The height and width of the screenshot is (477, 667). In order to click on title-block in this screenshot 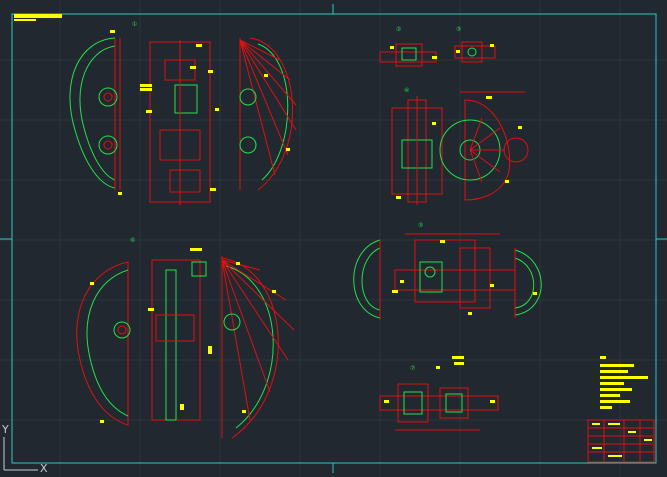, I will do `click(621, 441)`.